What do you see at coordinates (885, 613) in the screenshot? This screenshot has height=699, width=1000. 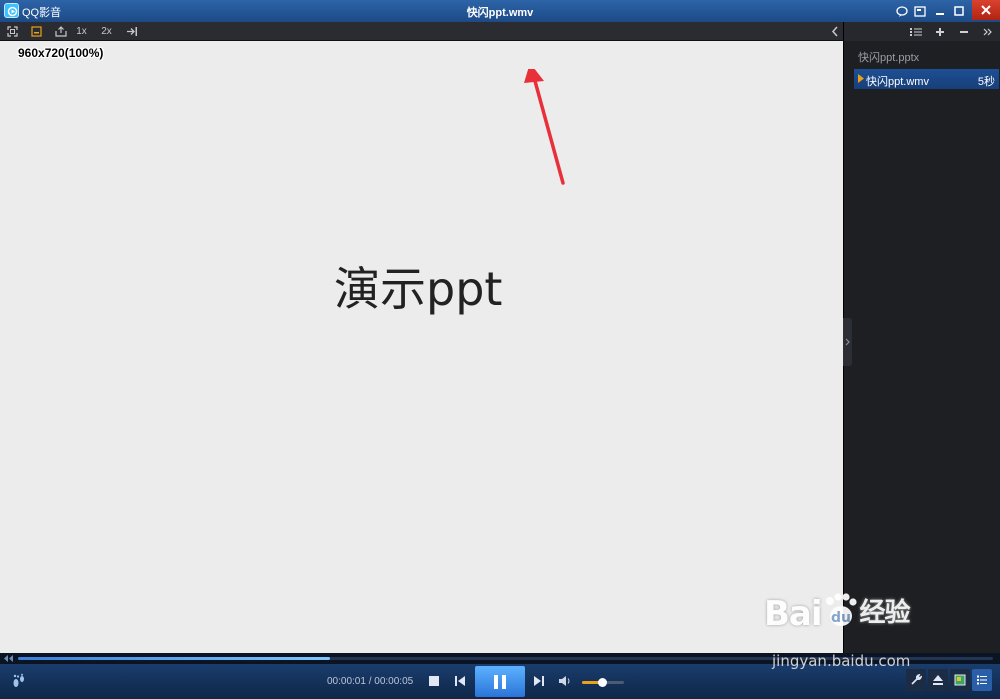 I see `watermark-jingyan-cn: 经验` at bounding box center [885, 613].